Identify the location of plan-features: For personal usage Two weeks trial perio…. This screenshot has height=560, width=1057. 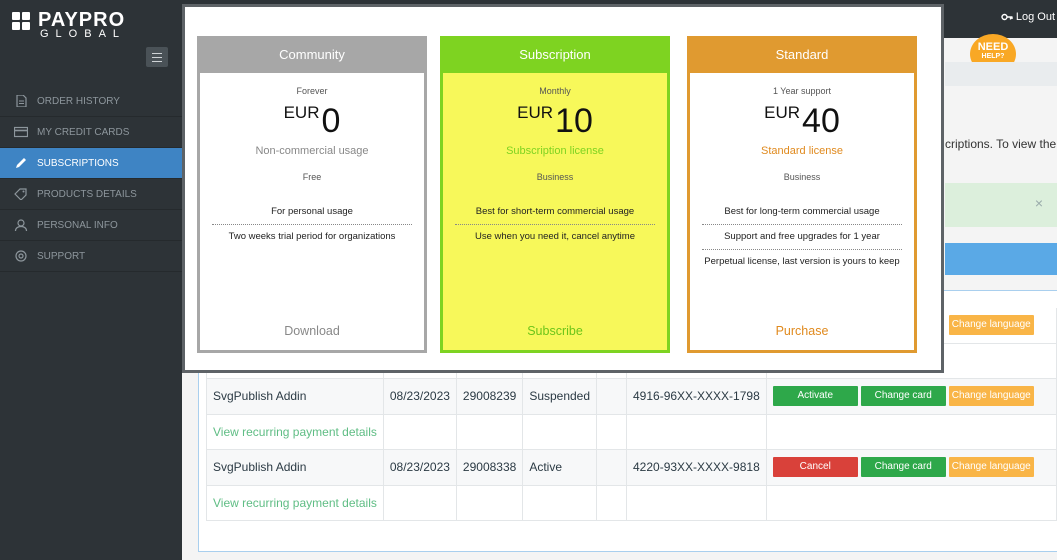
(312, 224).